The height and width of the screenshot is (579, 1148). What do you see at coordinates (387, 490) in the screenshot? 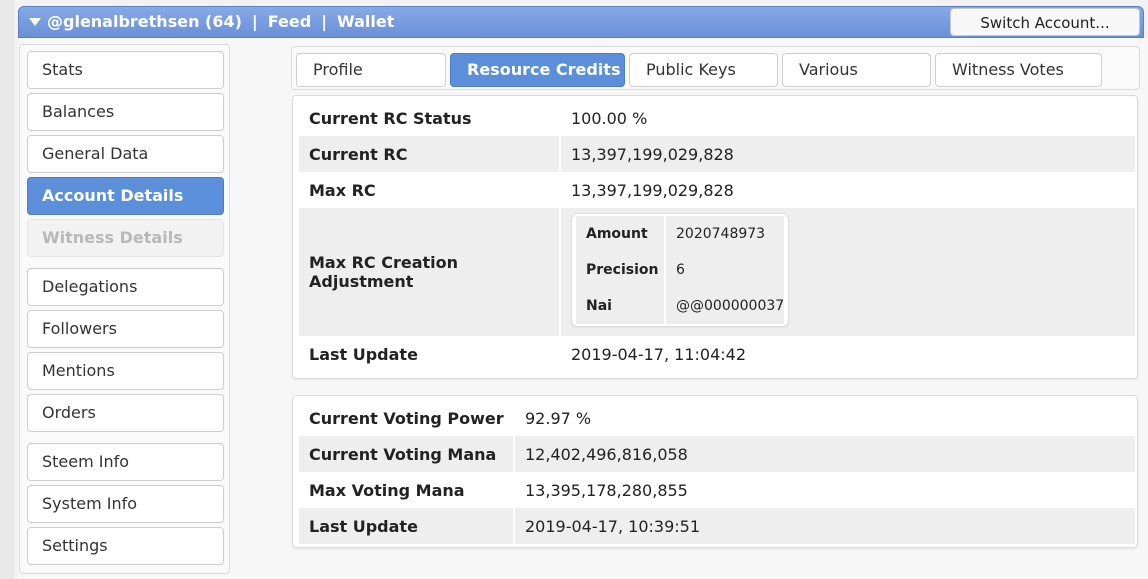
I see `row-label: Max Voting Mana` at bounding box center [387, 490].